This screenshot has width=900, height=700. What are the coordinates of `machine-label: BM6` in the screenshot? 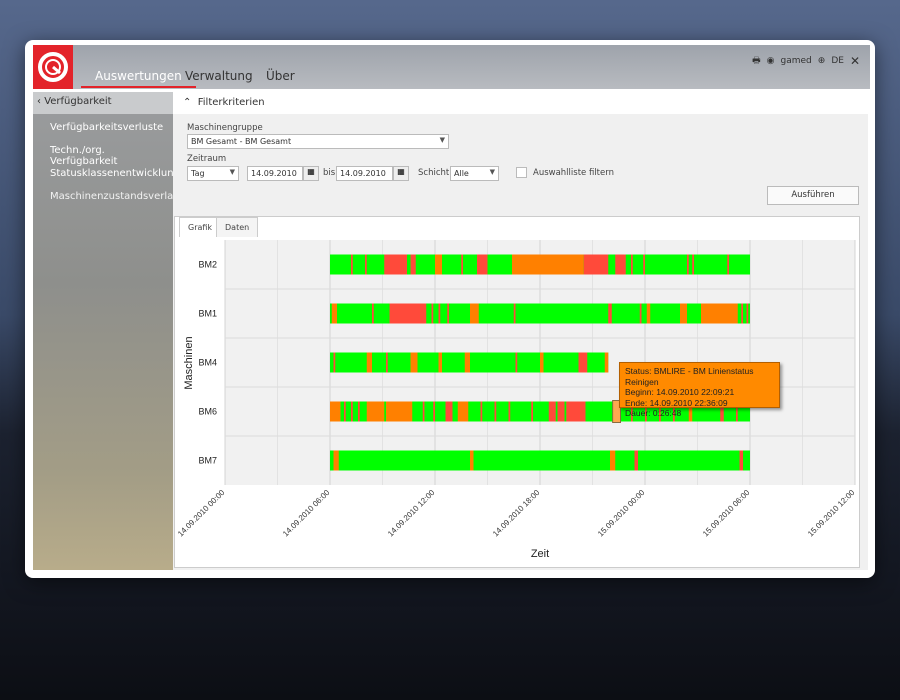 It's located at (207, 412).